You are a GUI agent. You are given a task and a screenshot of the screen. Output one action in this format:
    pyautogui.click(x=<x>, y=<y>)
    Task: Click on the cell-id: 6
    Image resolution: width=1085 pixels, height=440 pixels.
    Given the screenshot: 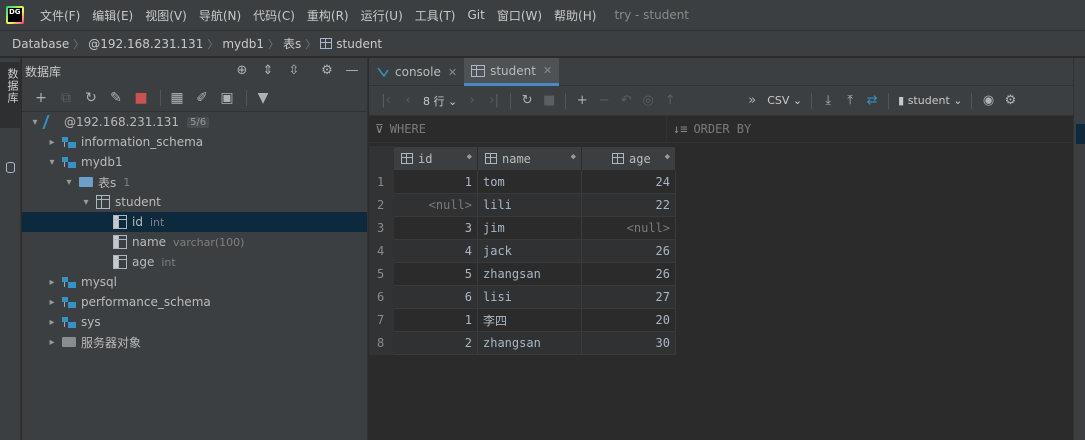 What is the action you would take?
    pyautogui.click(x=435, y=297)
    